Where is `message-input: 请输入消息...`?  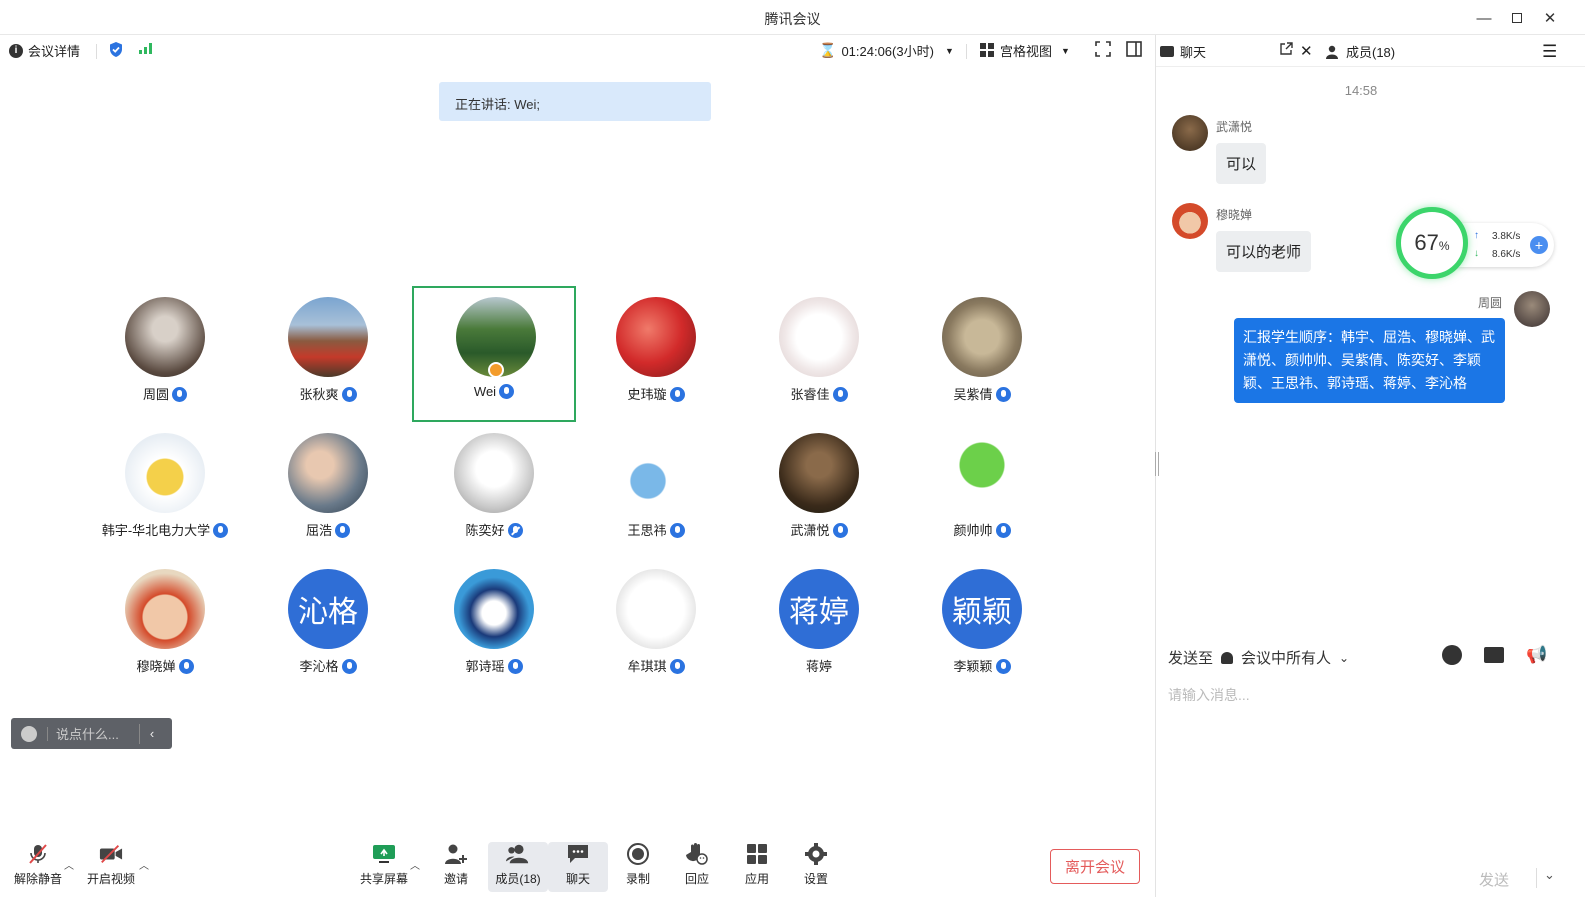
message-input: 请输入消息... is located at coordinates (1209, 695).